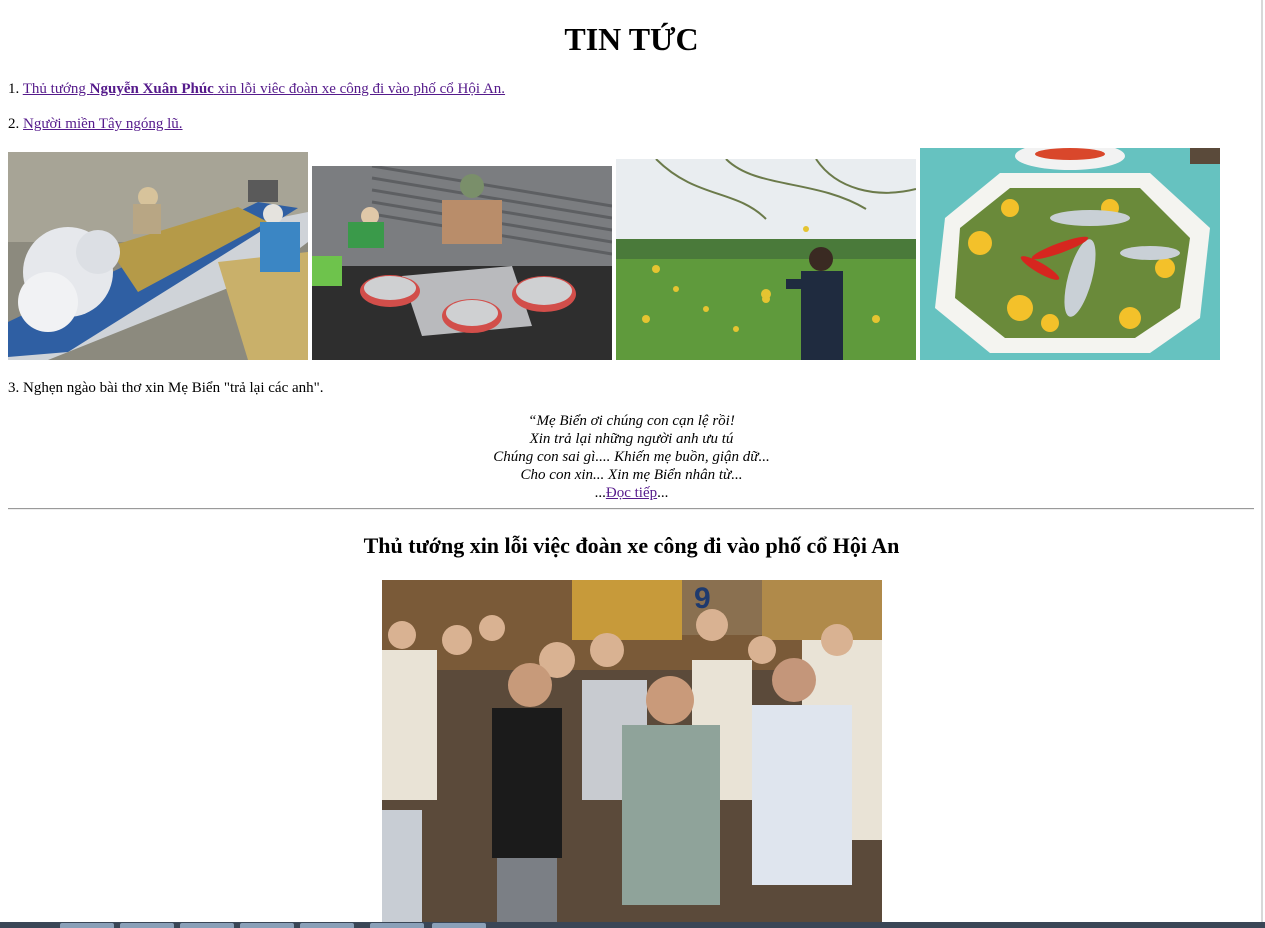 The width and height of the screenshot is (1265, 928). I want to click on photo-fish-baskets, so click(462, 263).